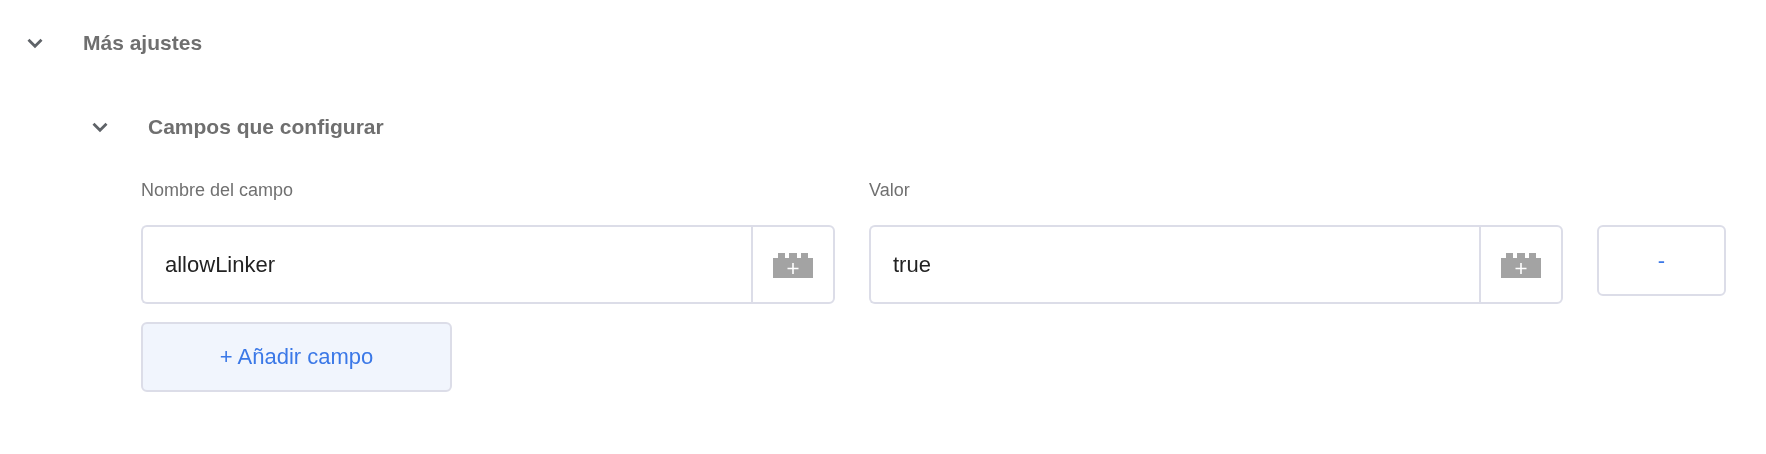 The width and height of the screenshot is (1766, 454). I want to click on subsection-title: Campos que configurar, so click(266, 127).